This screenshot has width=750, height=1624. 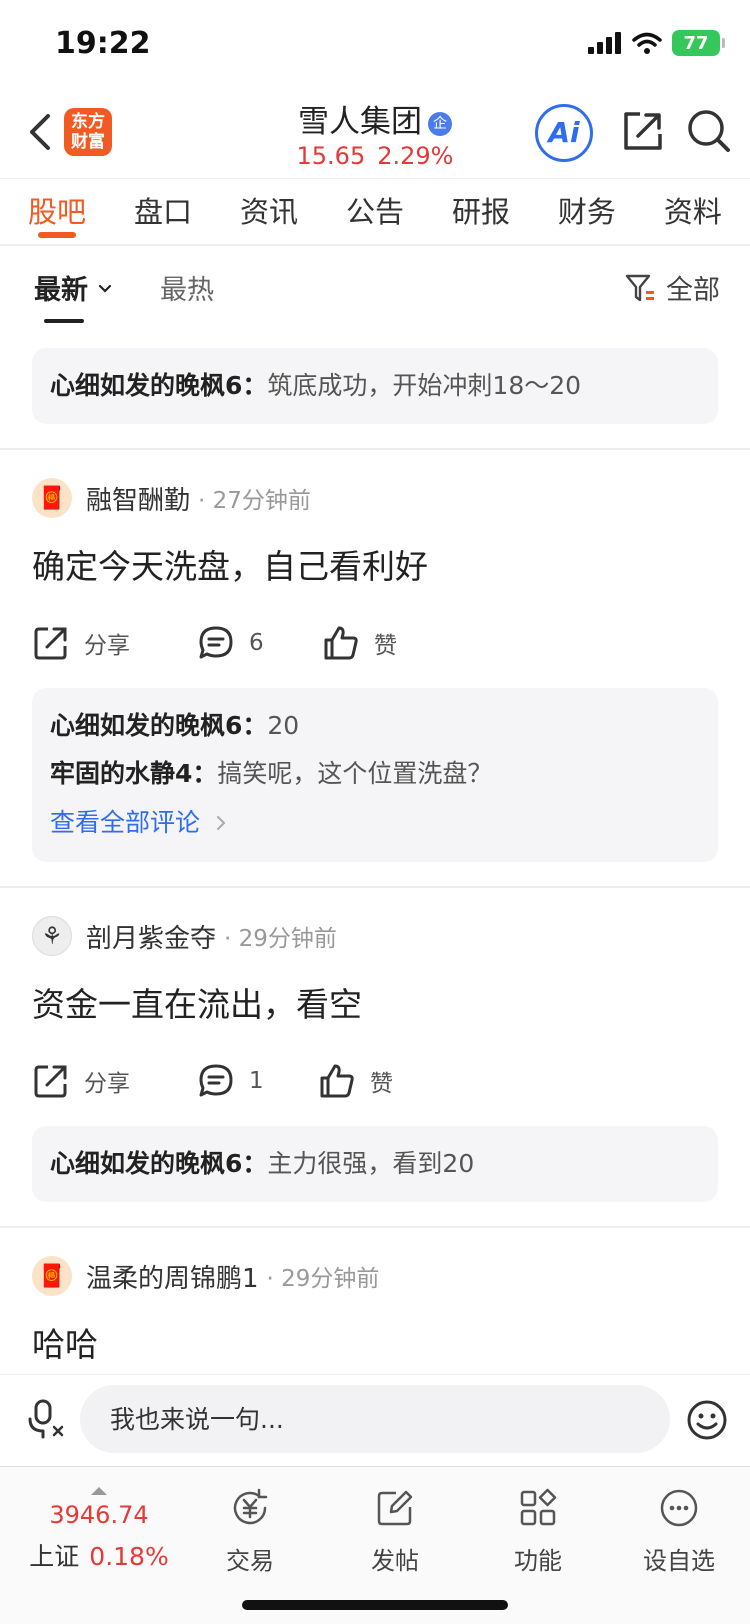 What do you see at coordinates (375, 285) in the screenshot?
I see `sort-bar: 最新 最热 全部` at bounding box center [375, 285].